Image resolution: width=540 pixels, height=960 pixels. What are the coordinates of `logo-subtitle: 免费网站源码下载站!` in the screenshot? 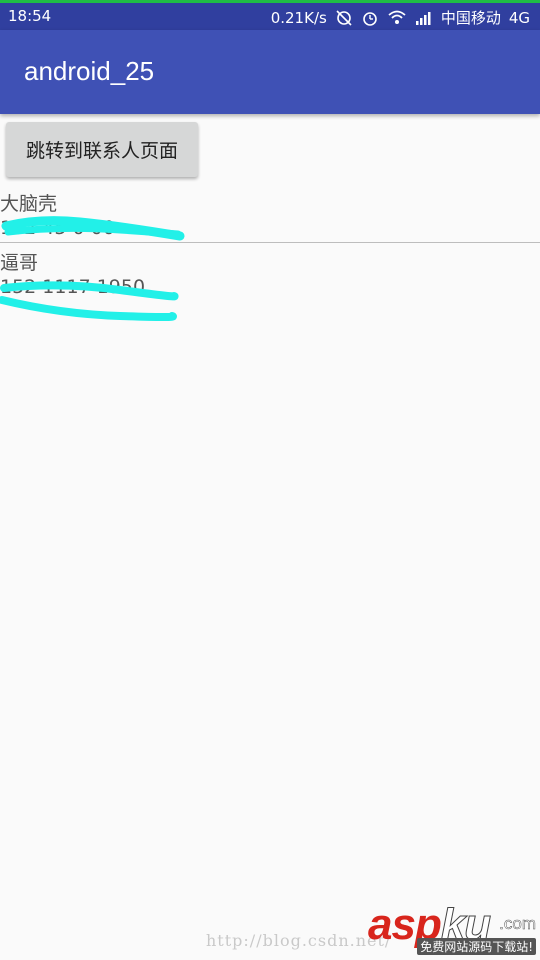 It's located at (476, 946).